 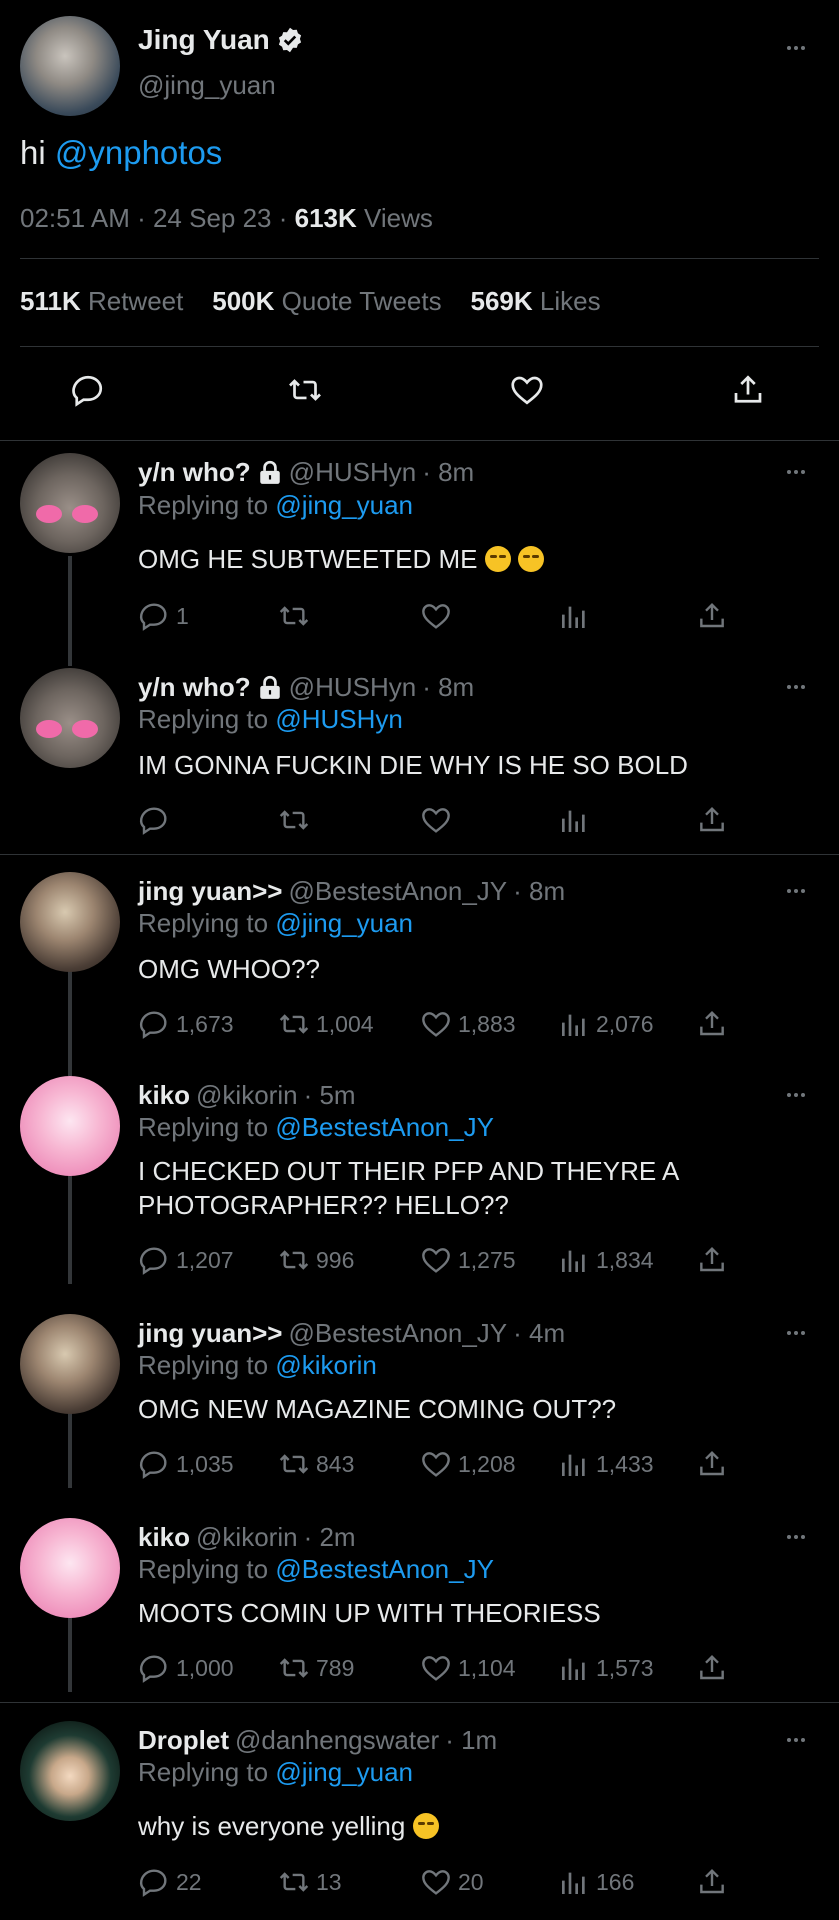 I want to click on reply-time: · 2m, so click(x=330, y=1537).